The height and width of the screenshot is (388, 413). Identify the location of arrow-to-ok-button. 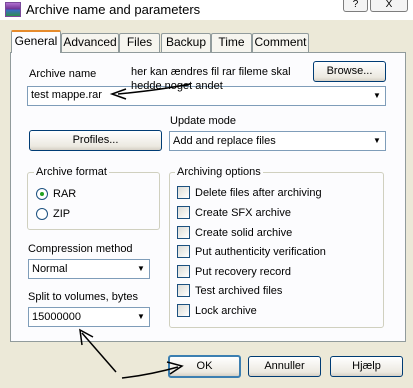
(150, 372).